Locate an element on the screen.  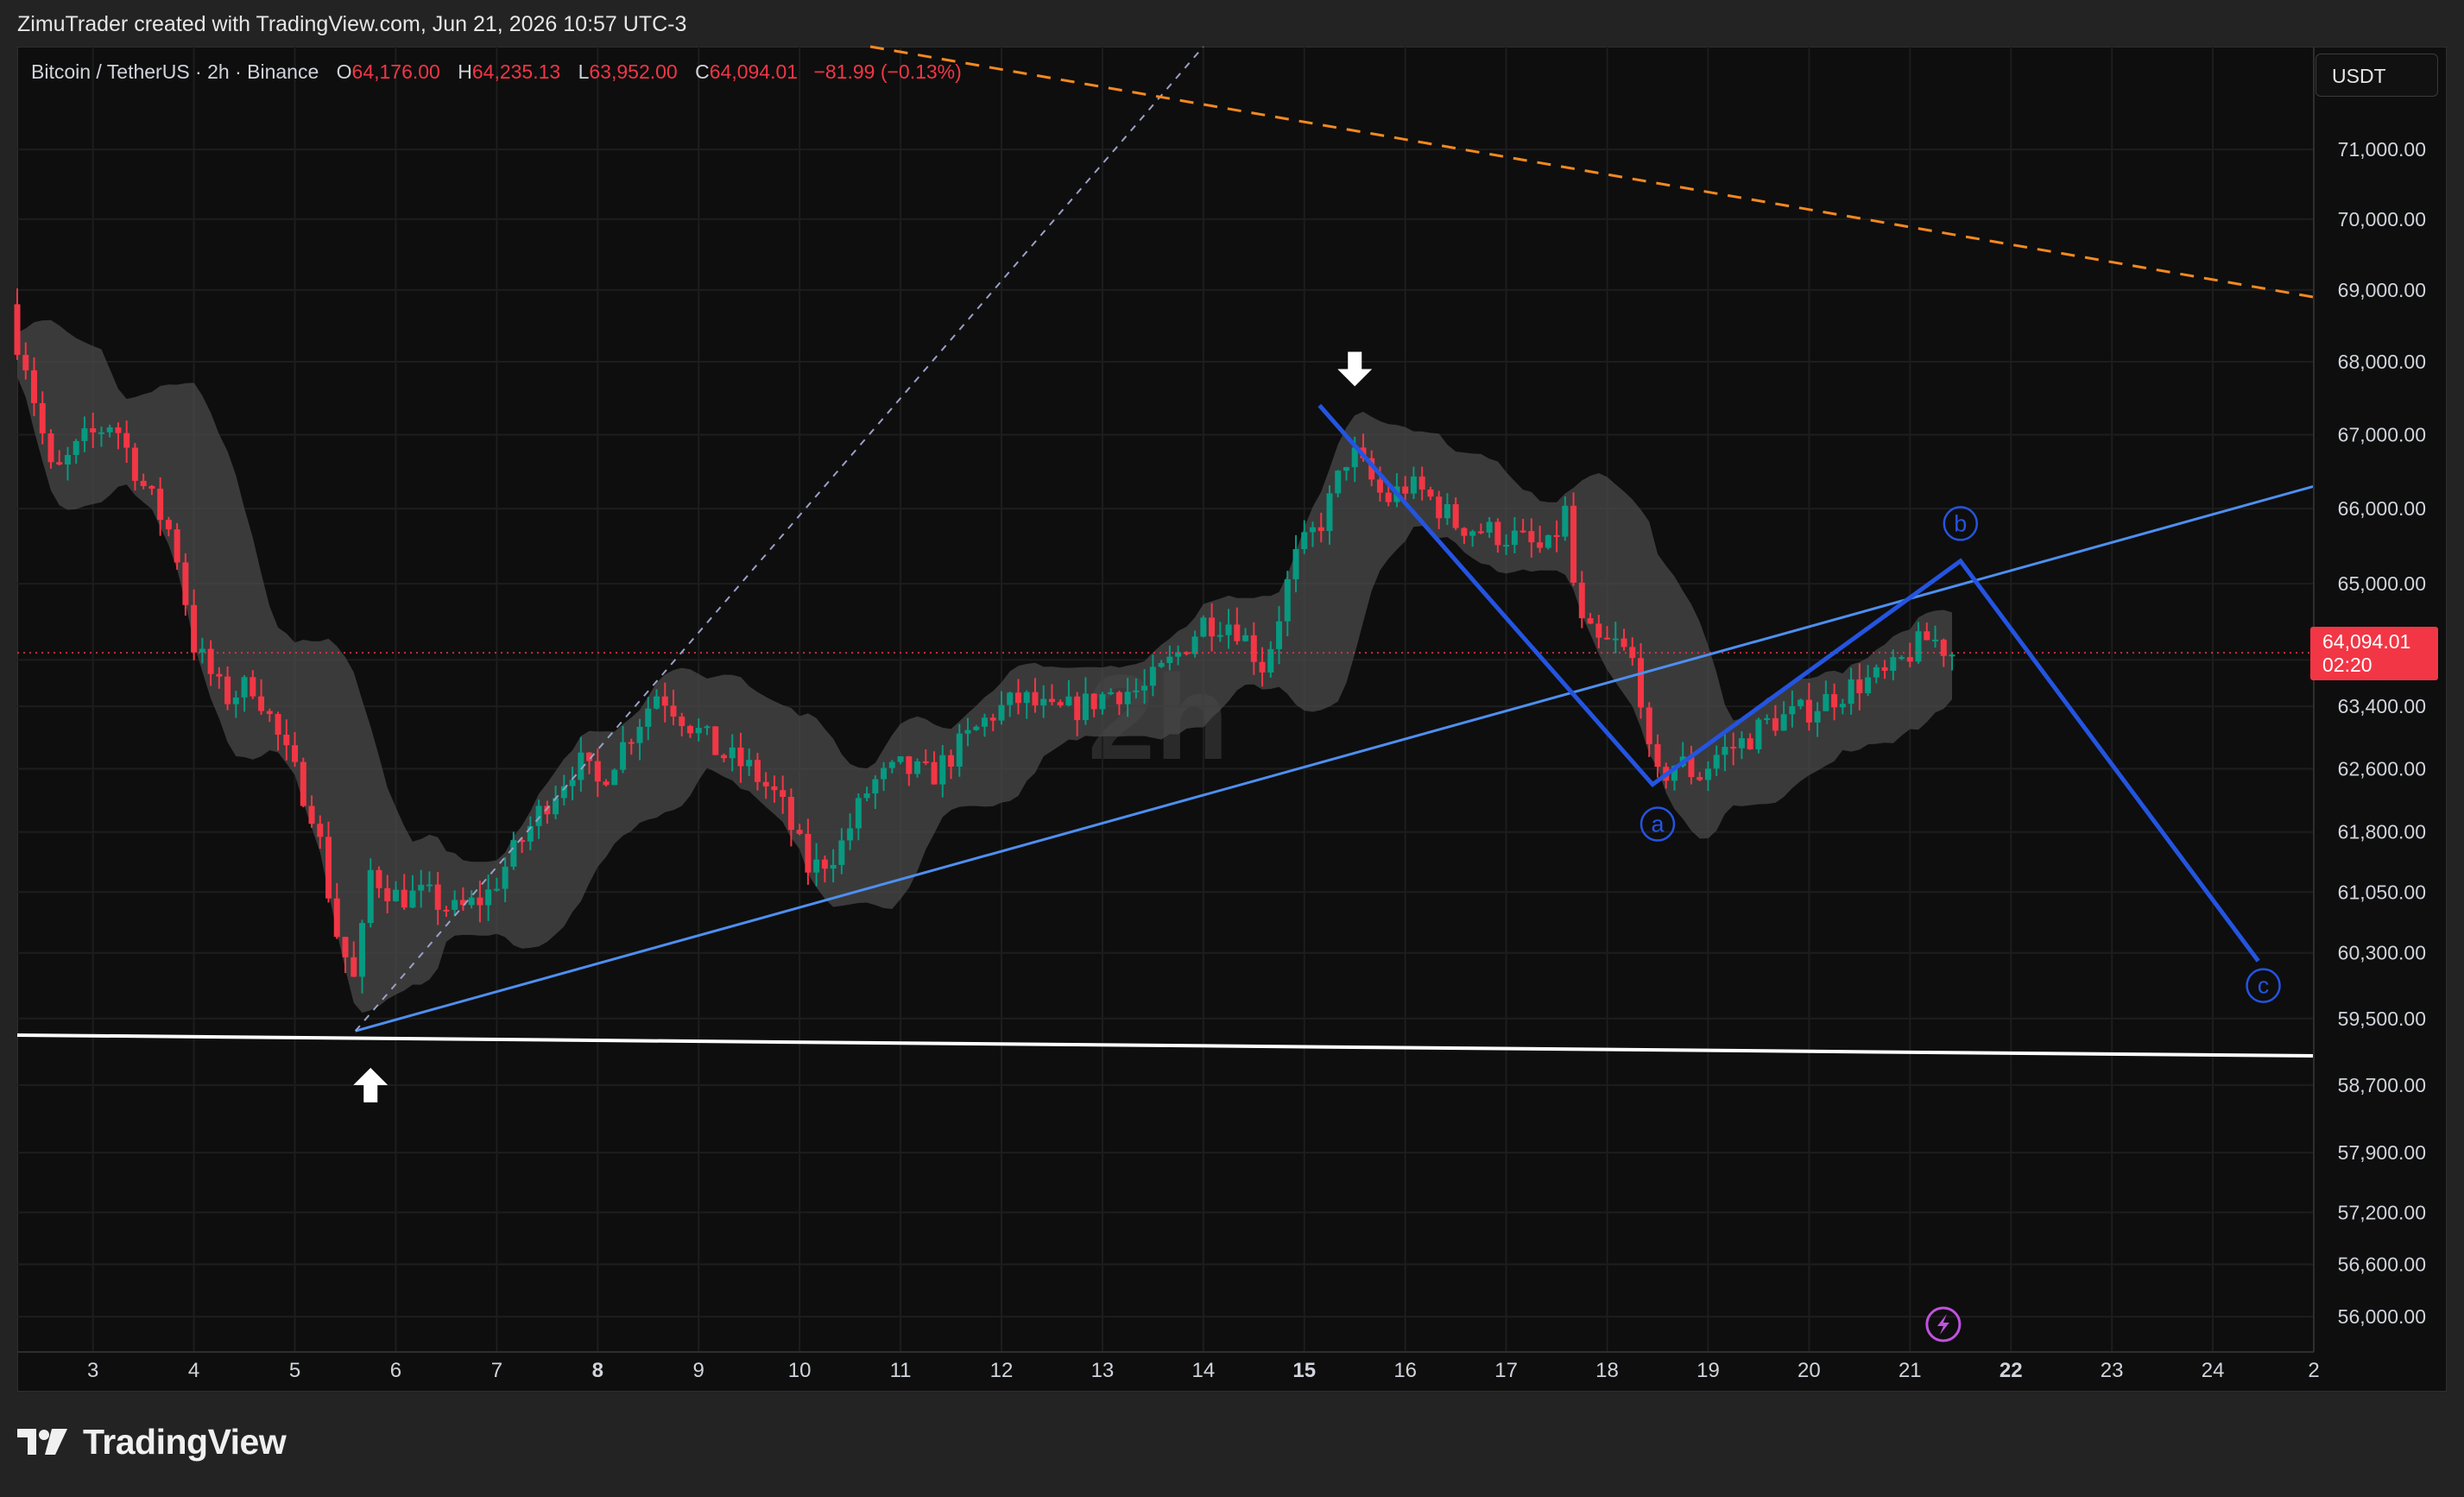
horizontal-support is located at coordinates (1165, 1046).